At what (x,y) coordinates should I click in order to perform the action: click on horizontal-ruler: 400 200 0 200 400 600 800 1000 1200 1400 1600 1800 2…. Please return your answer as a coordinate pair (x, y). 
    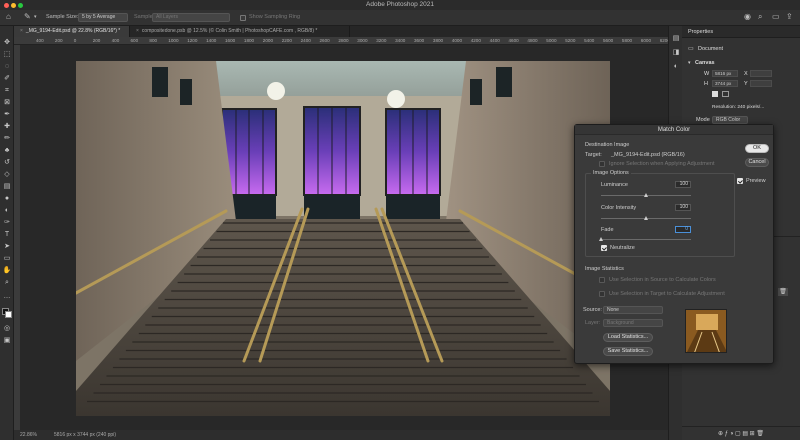
    Looking at the image, I should click on (342, 41).